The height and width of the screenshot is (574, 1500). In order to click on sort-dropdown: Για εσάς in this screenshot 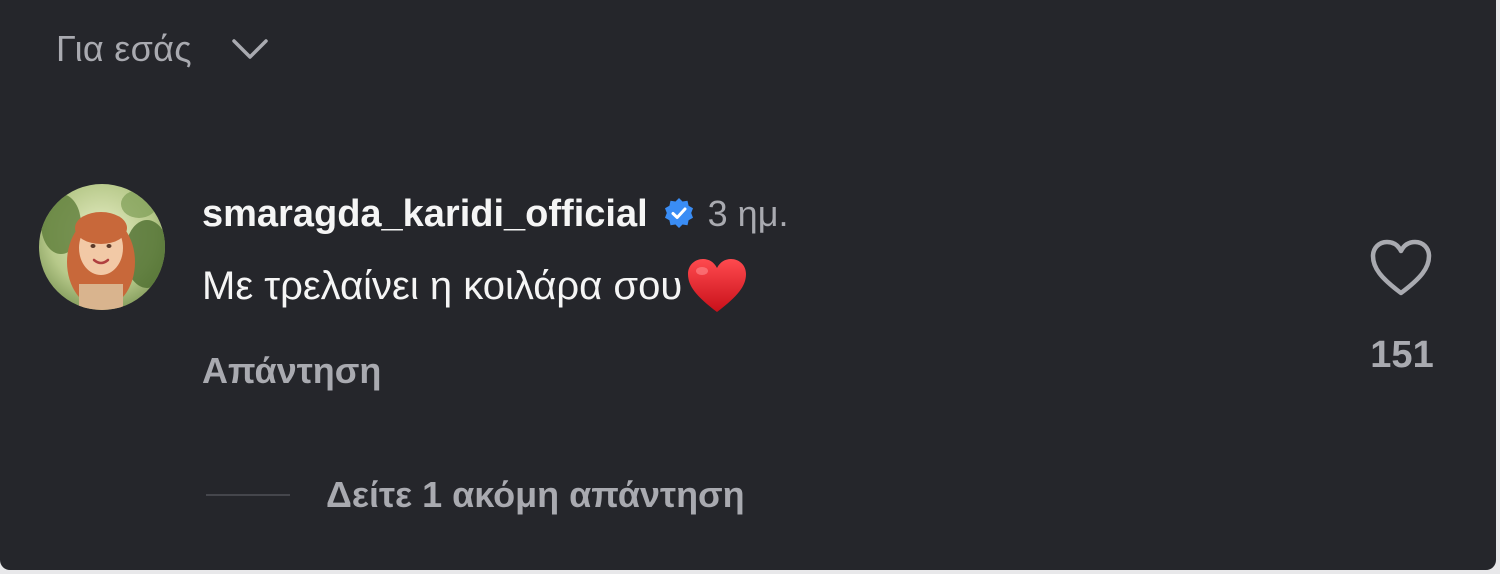, I will do `click(163, 49)`.